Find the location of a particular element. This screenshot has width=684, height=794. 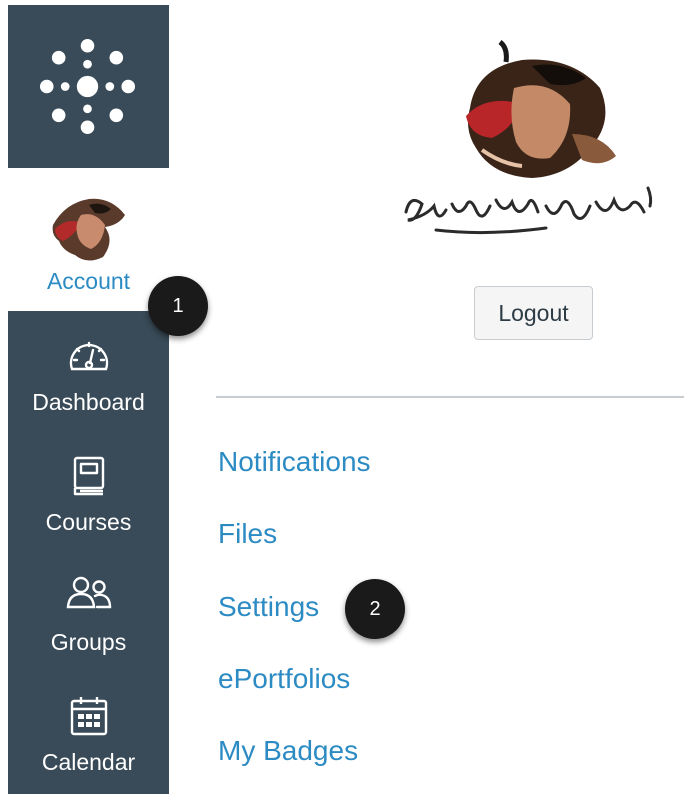

nav-items-panel: Dashboard Courses Groups Calendar is located at coordinates (88, 552).